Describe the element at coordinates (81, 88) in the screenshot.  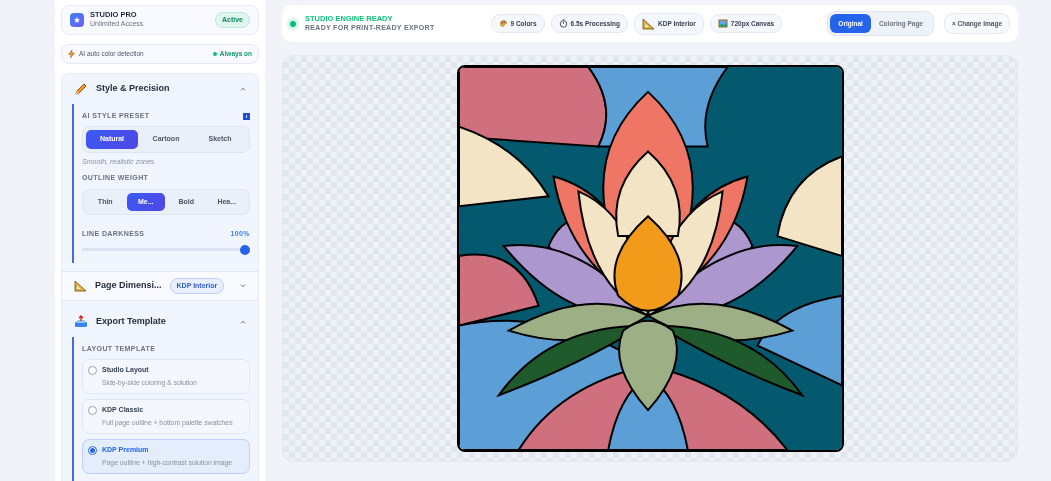
I see `pencil-icon` at that location.